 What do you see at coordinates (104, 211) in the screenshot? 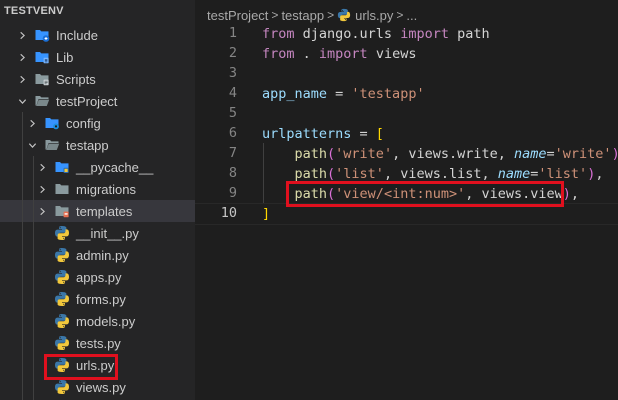
I see `tree-item-label: templates` at bounding box center [104, 211].